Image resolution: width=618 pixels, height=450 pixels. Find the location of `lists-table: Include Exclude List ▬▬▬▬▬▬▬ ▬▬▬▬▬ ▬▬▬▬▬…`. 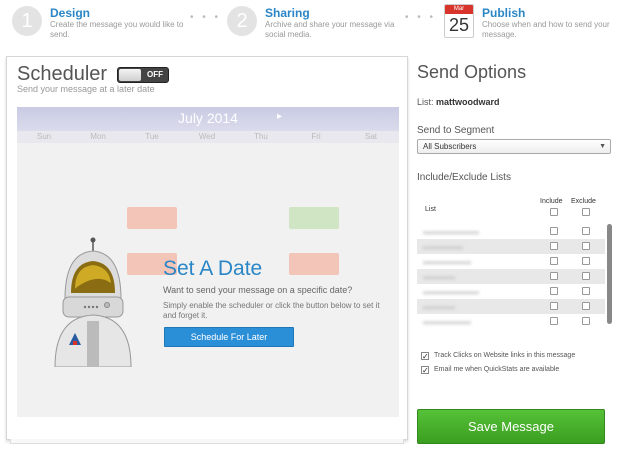

lists-table: Include Exclude List ▬▬▬▬▬▬▬ ▬▬▬▬▬ ▬▬▬▬▬… is located at coordinates (515, 262).